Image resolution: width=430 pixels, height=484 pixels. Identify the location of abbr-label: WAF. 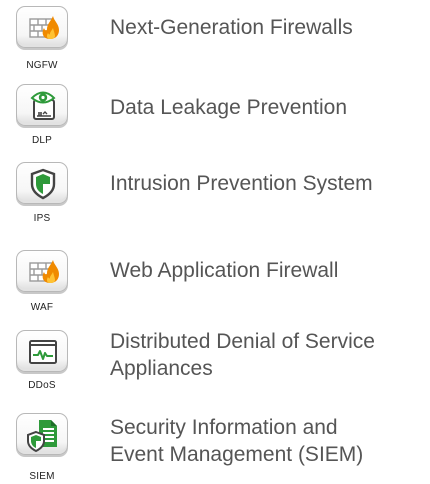
(42, 307).